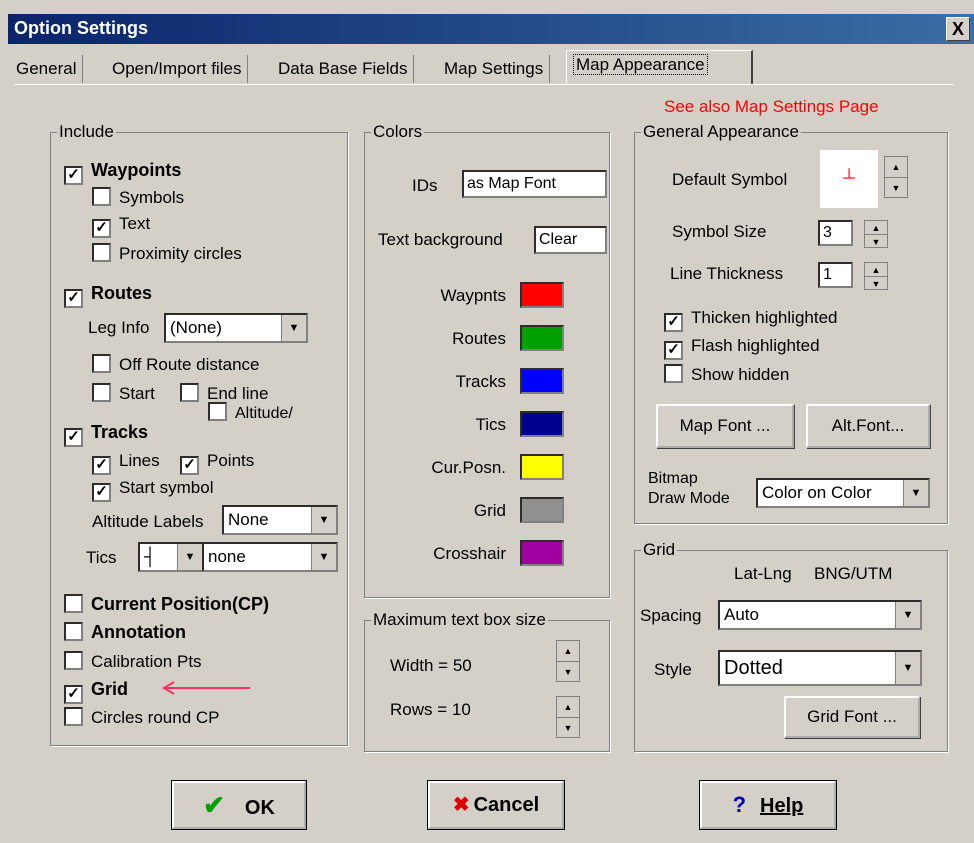  What do you see at coordinates (570, 240) in the screenshot?
I see `text-background-field: Clear` at bounding box center [570, 240].